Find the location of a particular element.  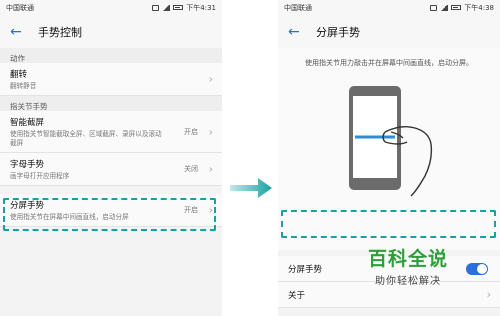

about-label: 关于 is located at coordinates (297, 295).